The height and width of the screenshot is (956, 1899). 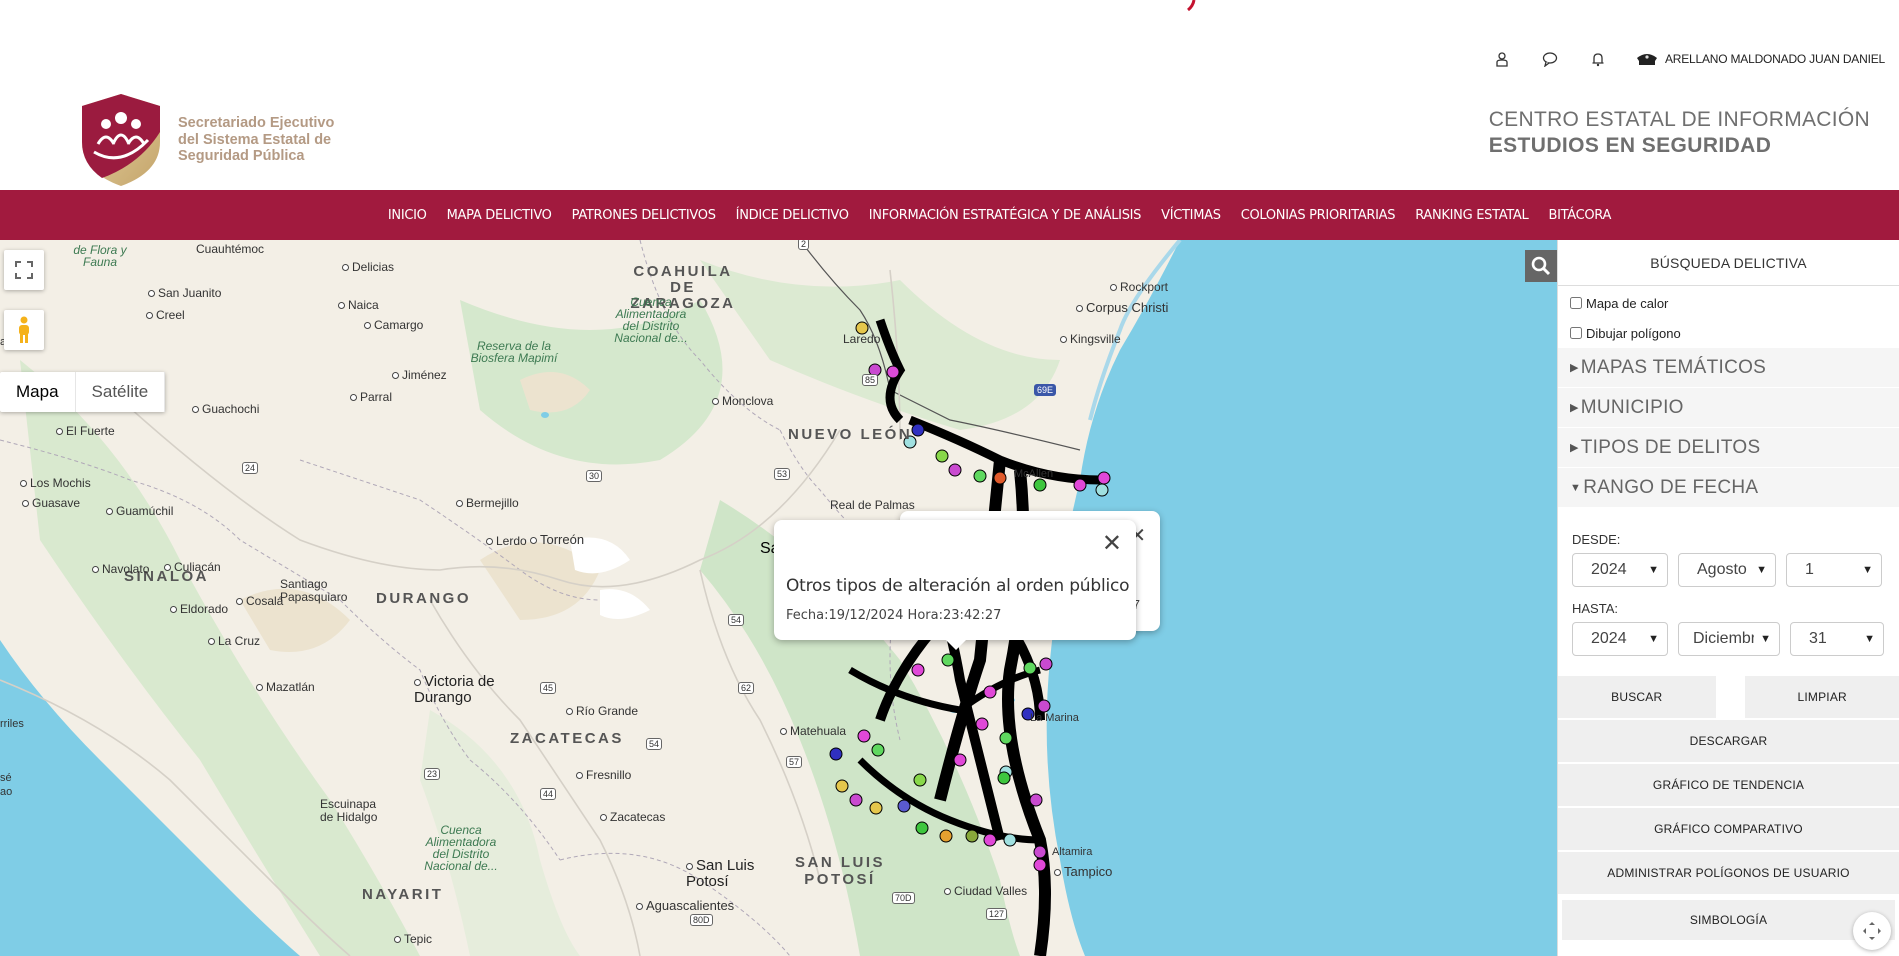 What do you see at coordinates (1728, 830) in the screenshot?
I see `grafico-comparativo-button: GRÁFICO COMPARATIVO` at bounding box center [1728, 830].